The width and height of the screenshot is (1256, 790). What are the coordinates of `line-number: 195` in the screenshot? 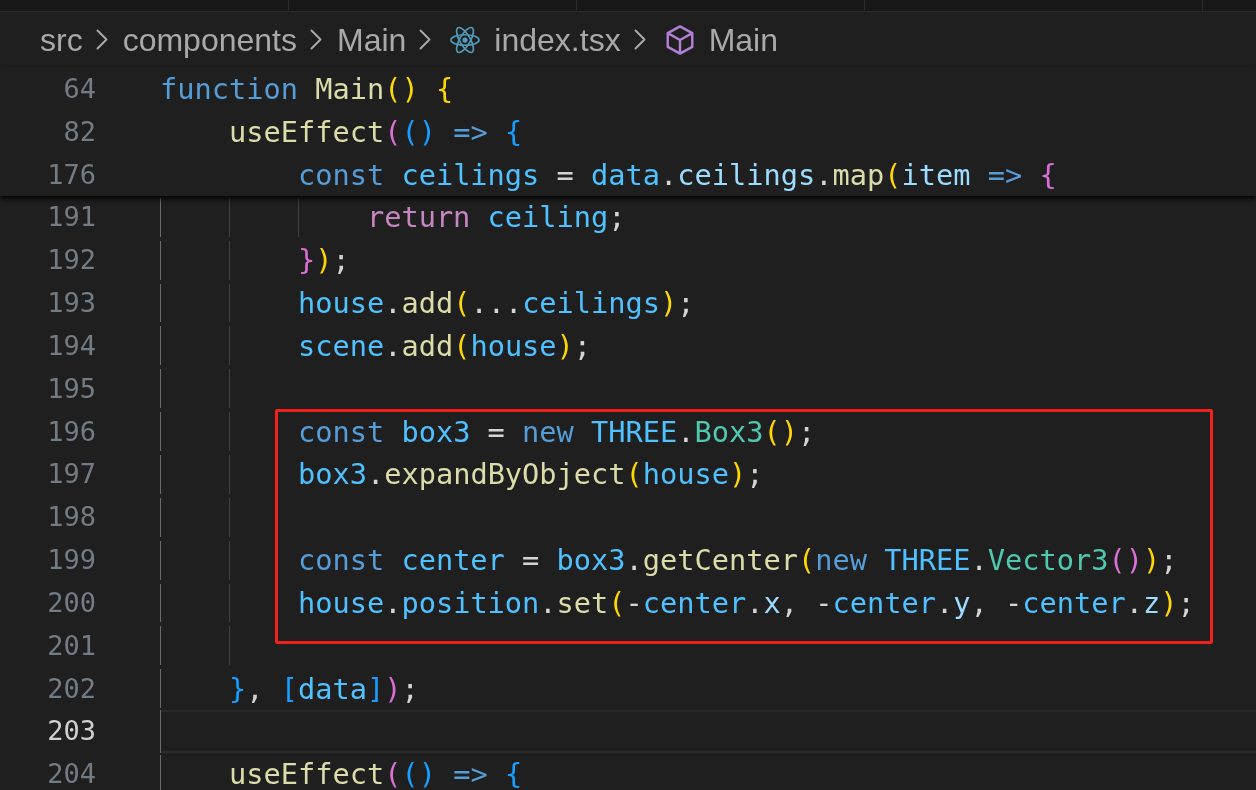 It's located at (71, 388).